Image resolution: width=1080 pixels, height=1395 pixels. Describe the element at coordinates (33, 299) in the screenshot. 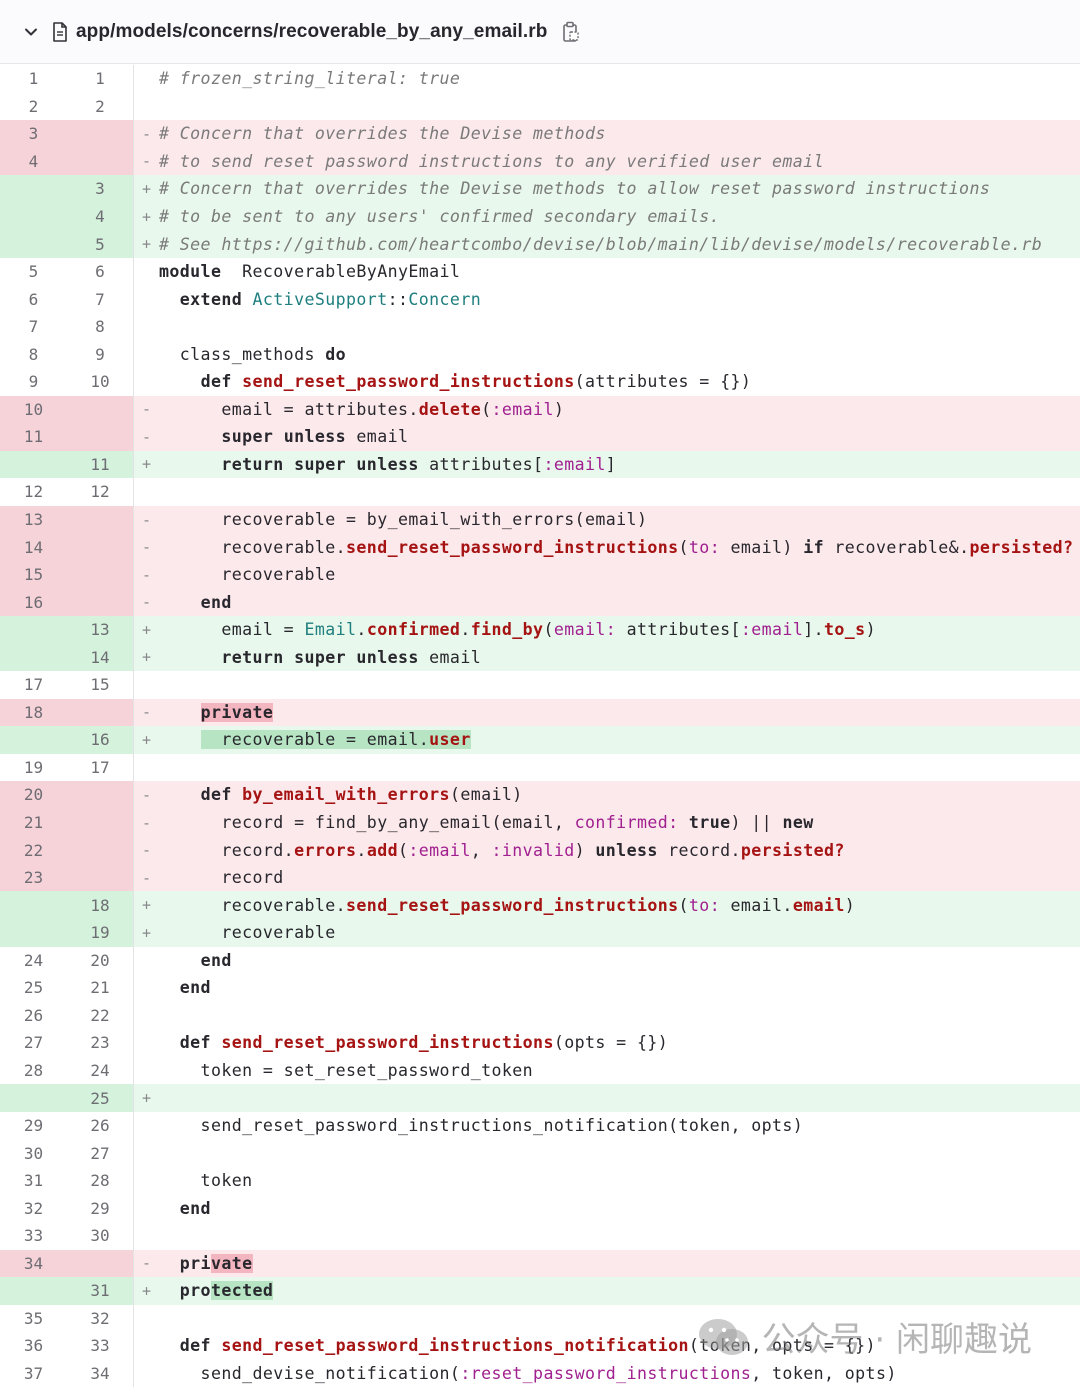

I see `old-line-number: 6` at that location.